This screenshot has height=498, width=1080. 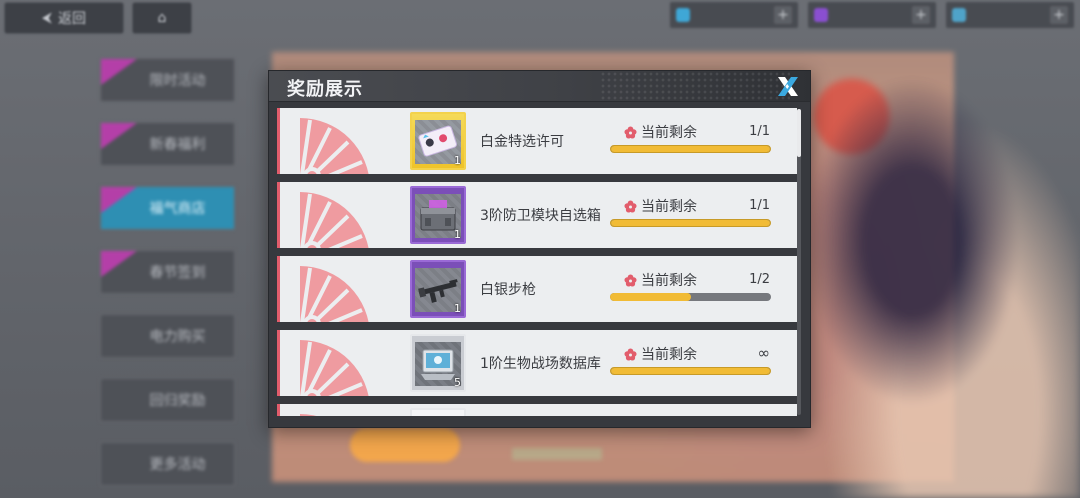 I want to click on side-tab-label: 春节签到, so click(x=177, y=273).